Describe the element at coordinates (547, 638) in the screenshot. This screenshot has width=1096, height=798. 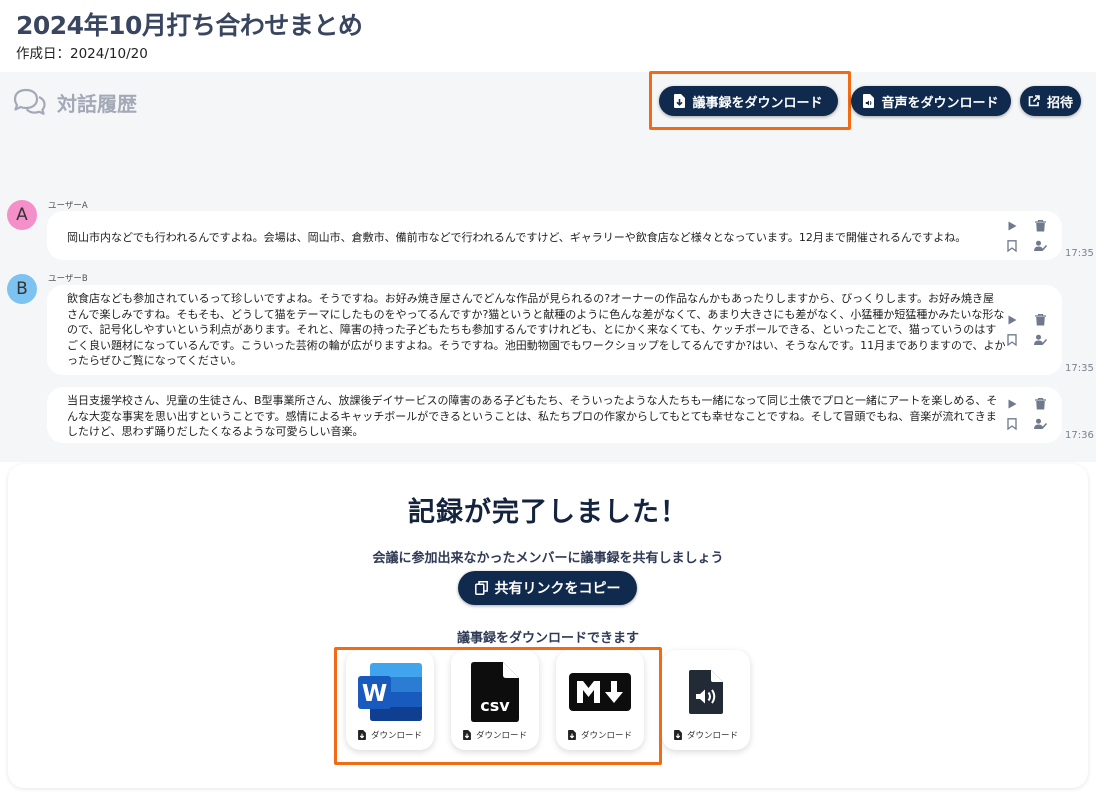
I see `download-text: 議事録をダウンロードできます` at that location.